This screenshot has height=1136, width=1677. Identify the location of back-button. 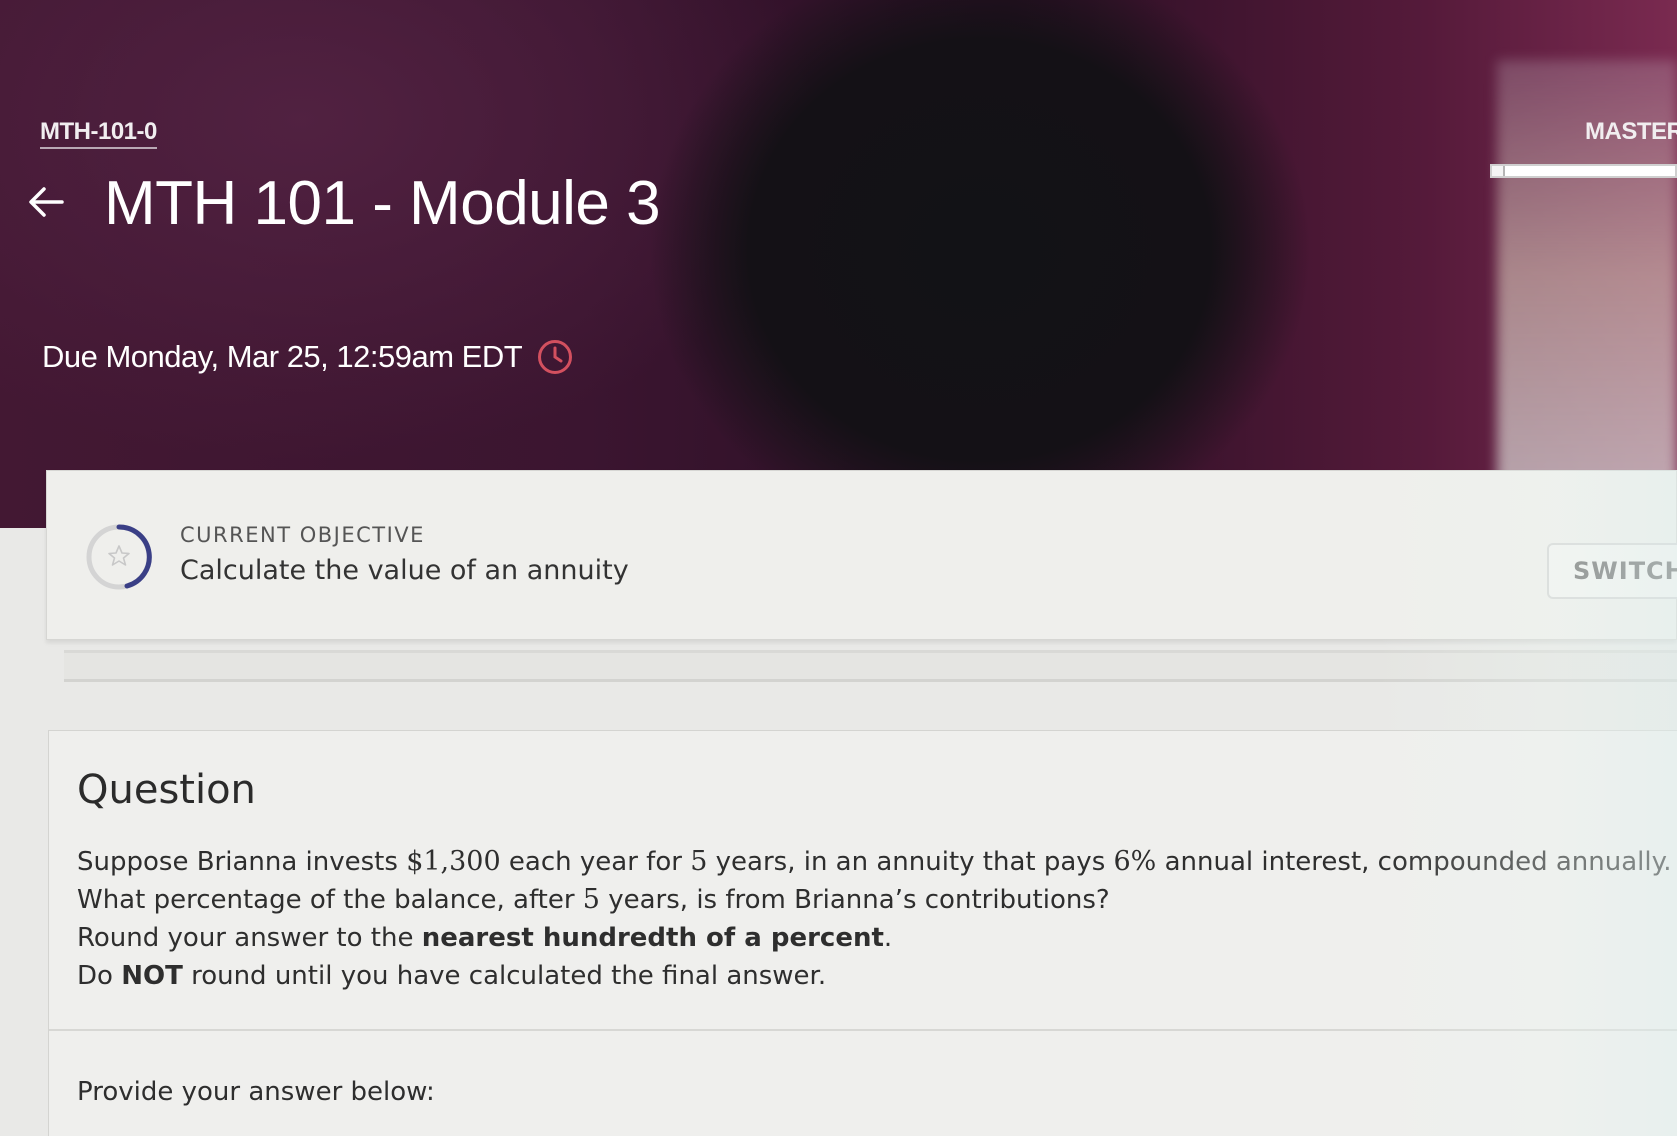
(46, 202).